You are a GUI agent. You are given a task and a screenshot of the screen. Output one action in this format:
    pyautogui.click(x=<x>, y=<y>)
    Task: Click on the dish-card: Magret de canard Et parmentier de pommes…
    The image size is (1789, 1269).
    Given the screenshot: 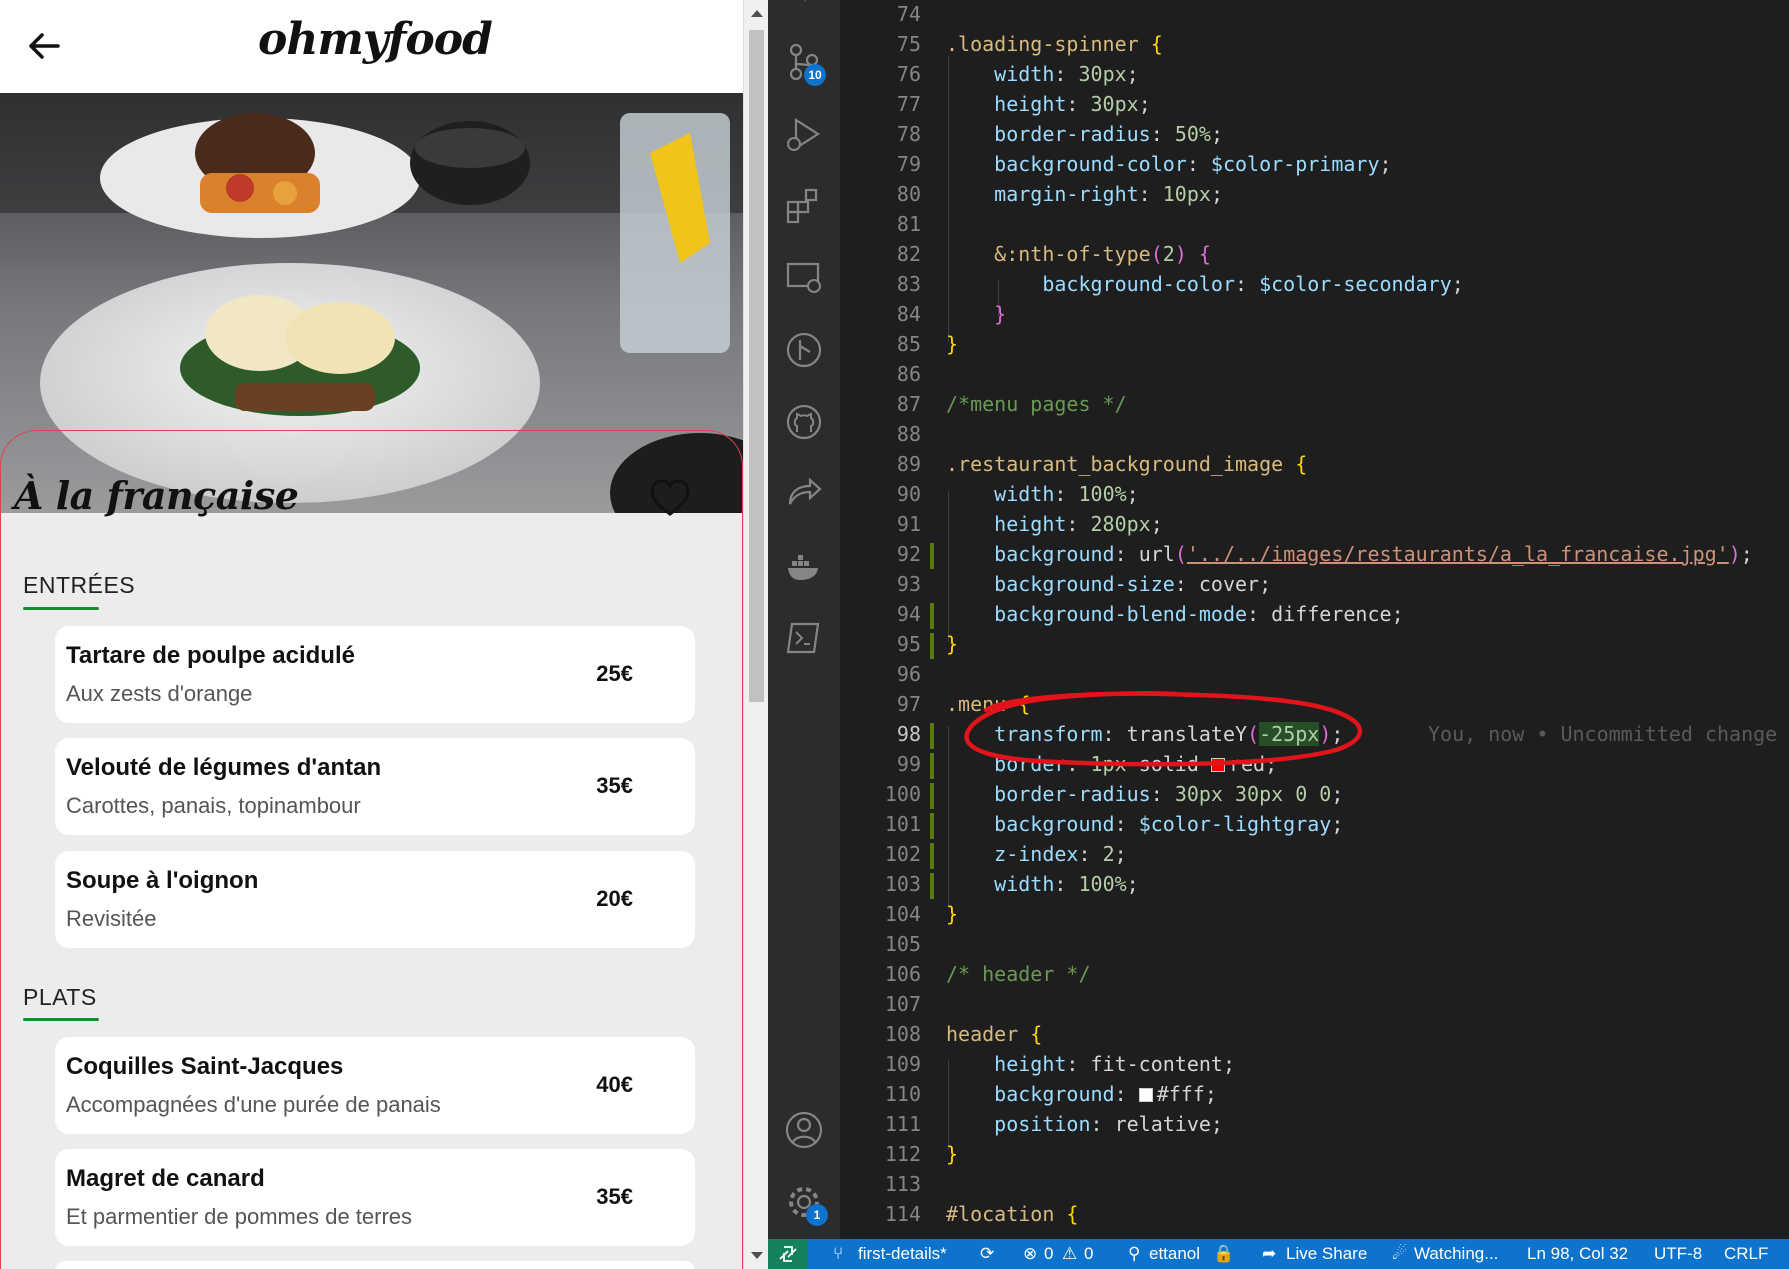 What is the action you would take?
    pyautogui.click(x=375, y=1197)
    